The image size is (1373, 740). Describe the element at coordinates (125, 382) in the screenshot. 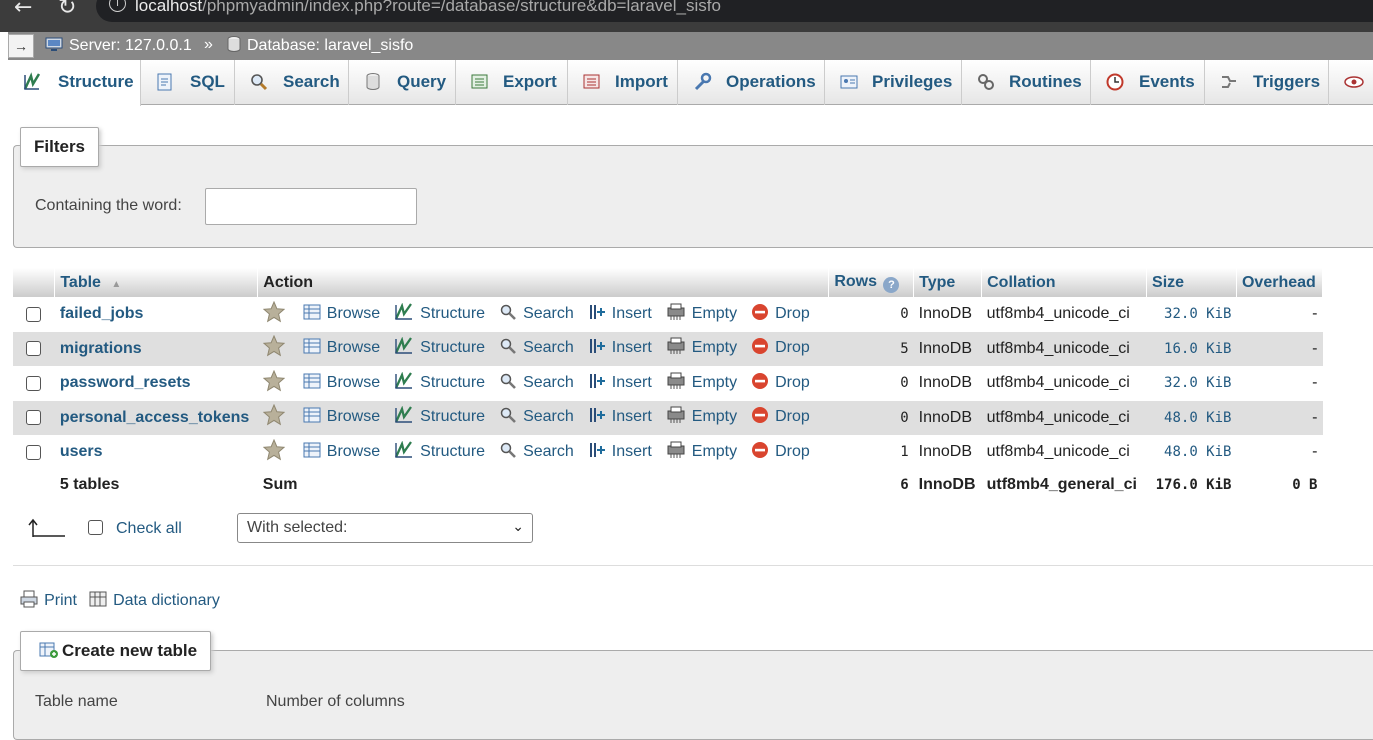

I see `table-name-link: password_resets` at that location.